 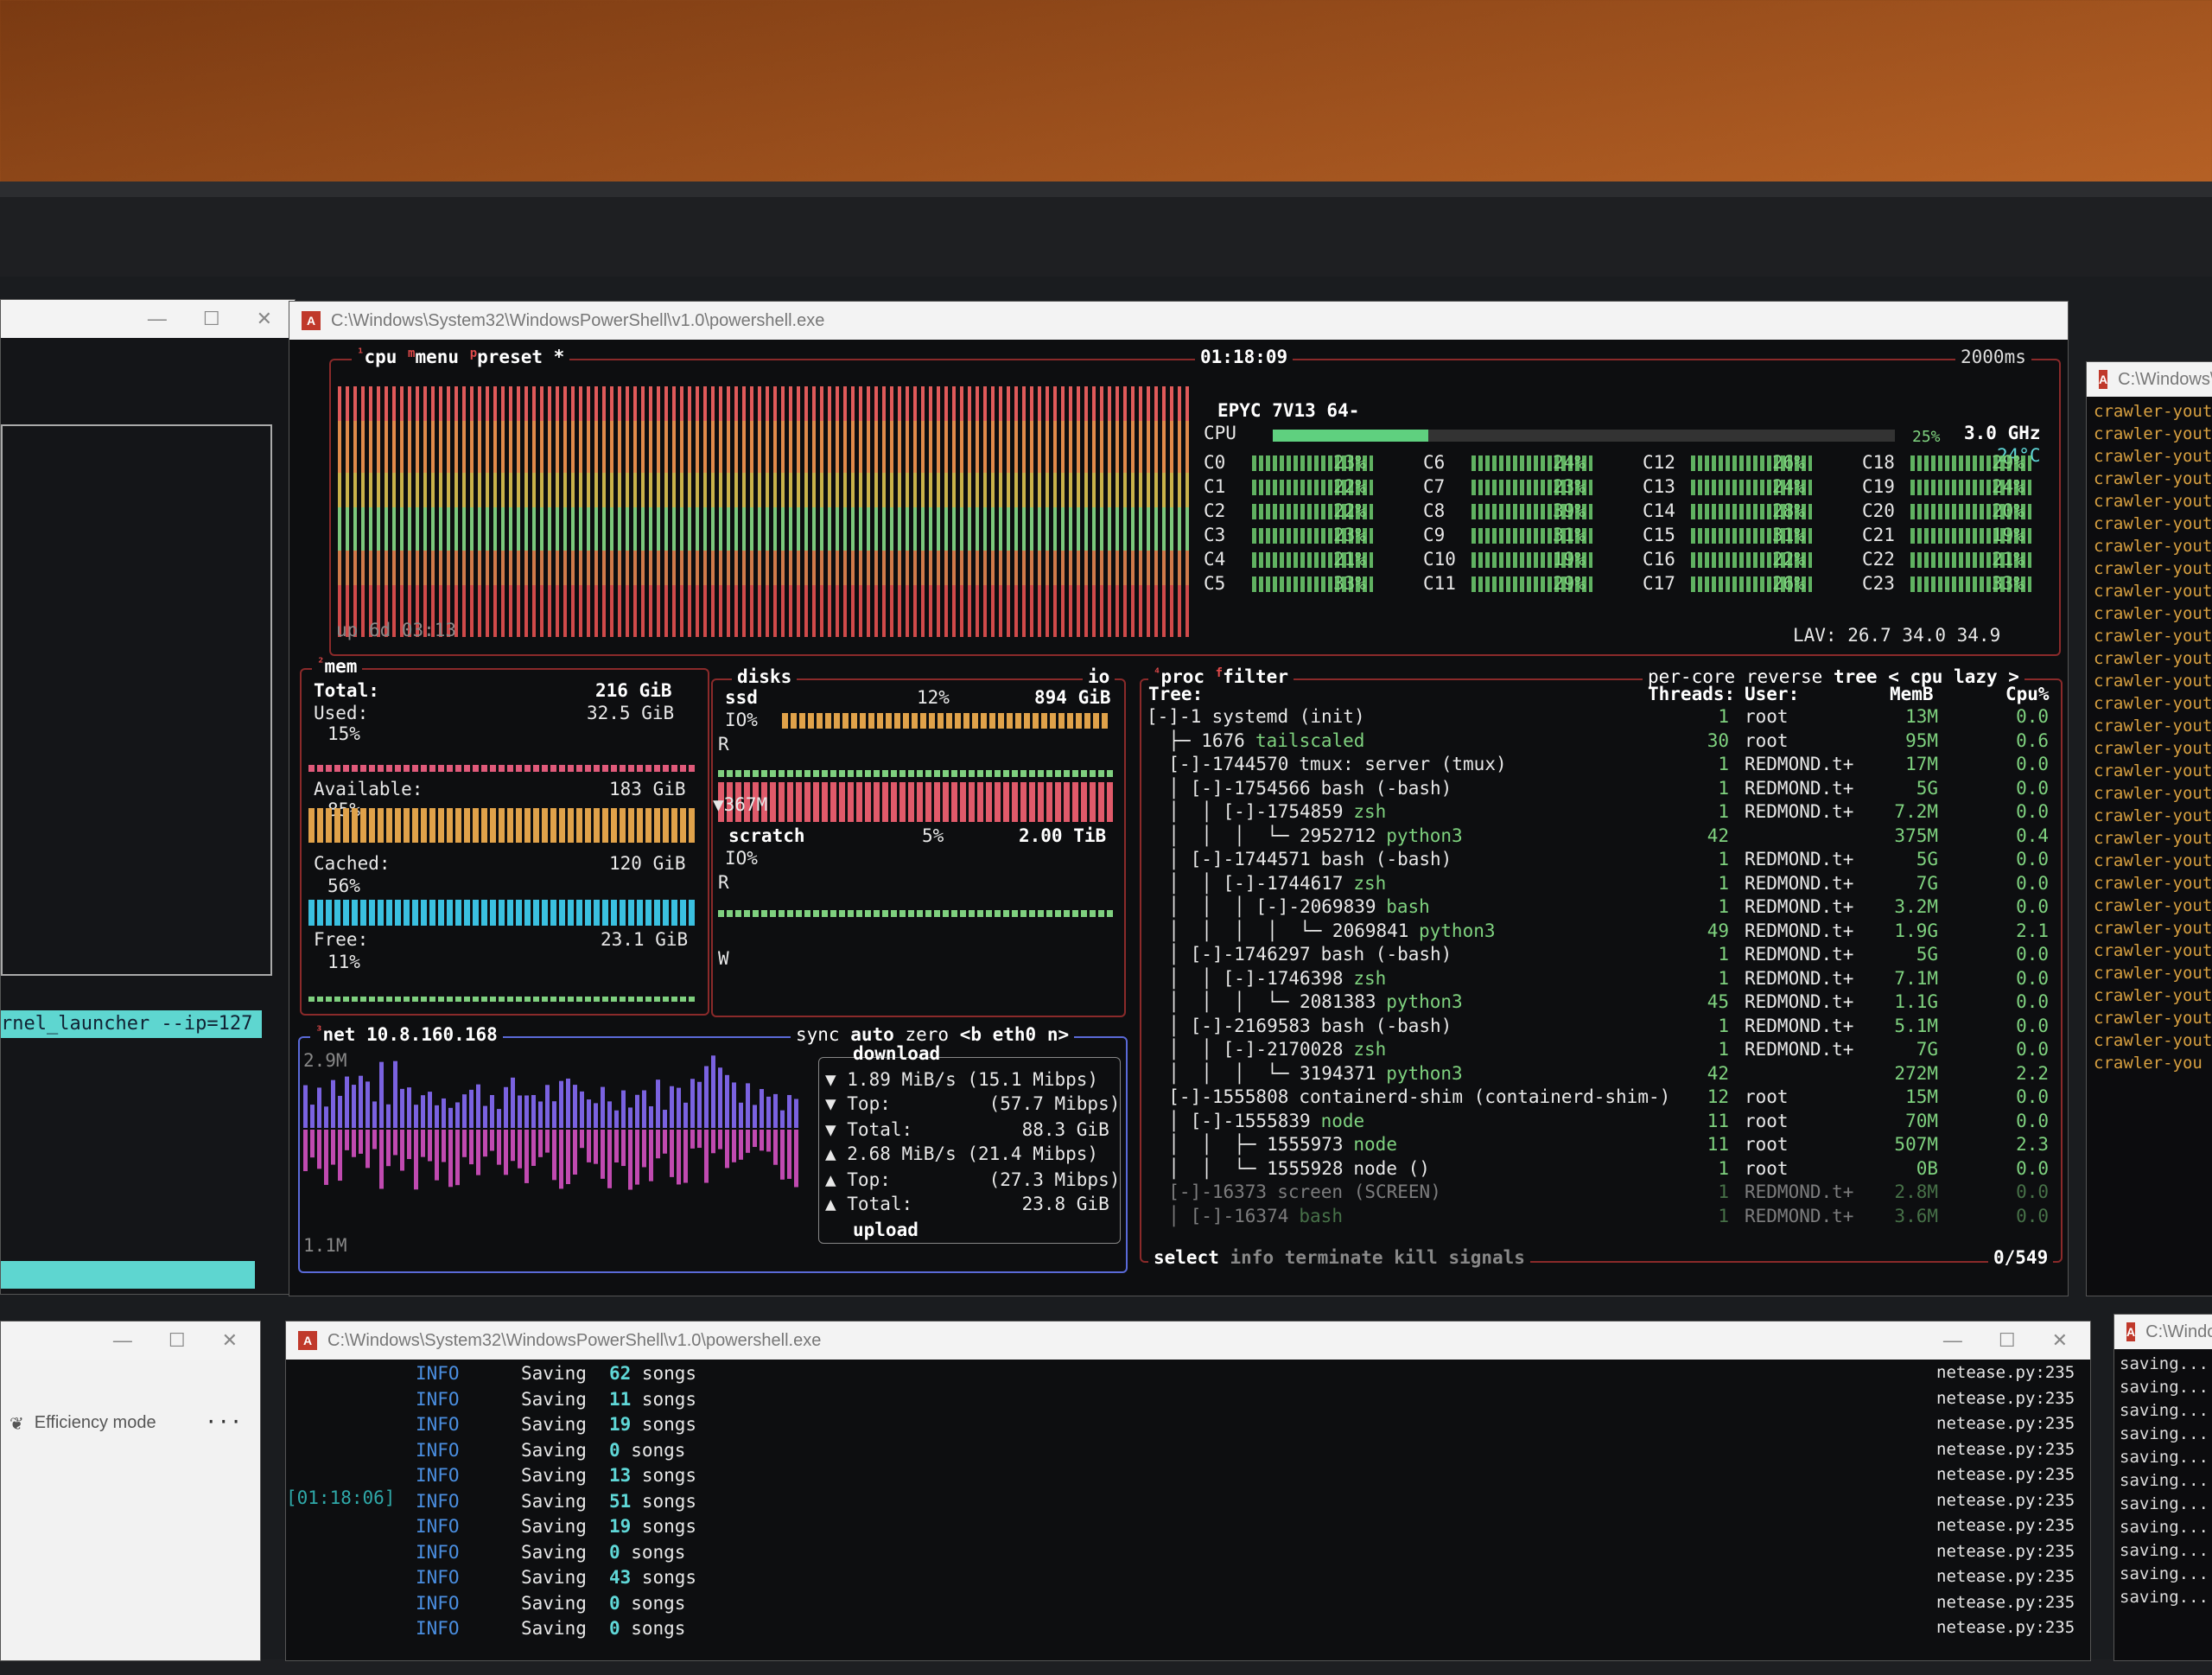 I want to click on table-row: │ │ │ [-]-2069839 bash 1 REDMOND.t+ 3.2M 0.0, so click(x=1599, y=908).